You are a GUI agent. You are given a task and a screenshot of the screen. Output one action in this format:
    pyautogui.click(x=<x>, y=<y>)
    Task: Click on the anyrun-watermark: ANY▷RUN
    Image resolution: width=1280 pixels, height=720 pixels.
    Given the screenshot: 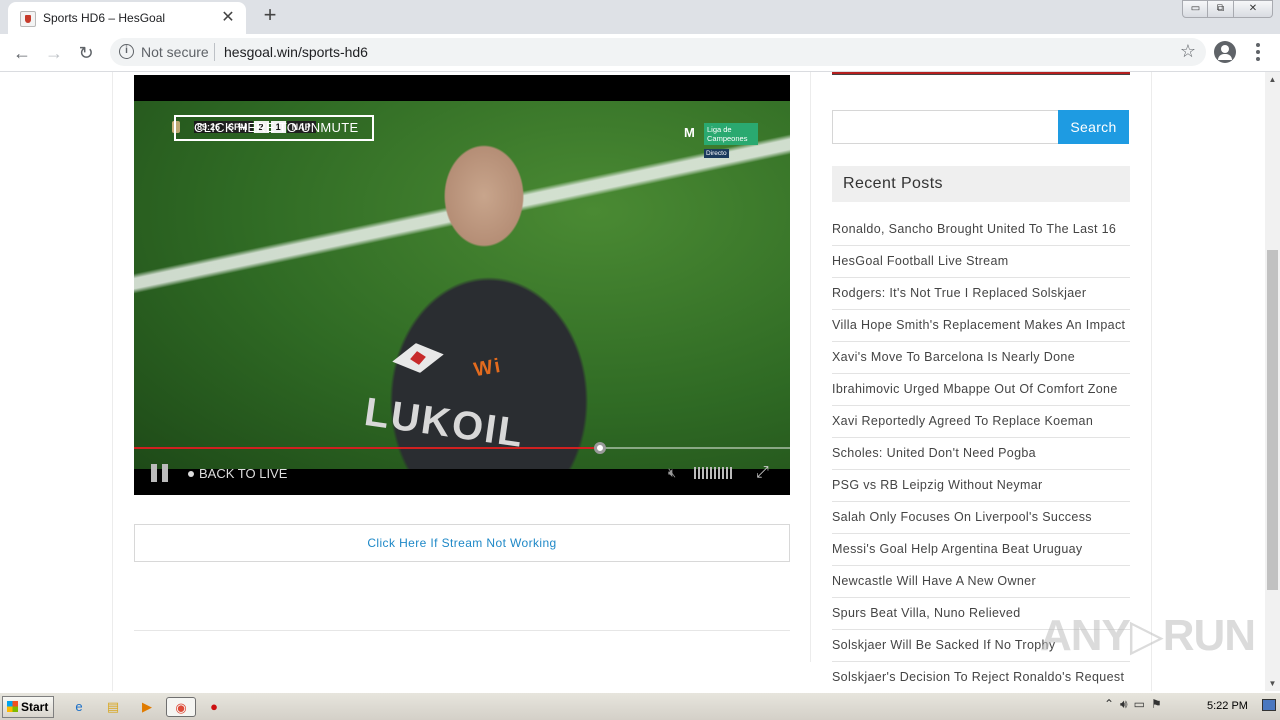 What is the action you would take?
    pyautogui.click(x=1148, y=635)
    